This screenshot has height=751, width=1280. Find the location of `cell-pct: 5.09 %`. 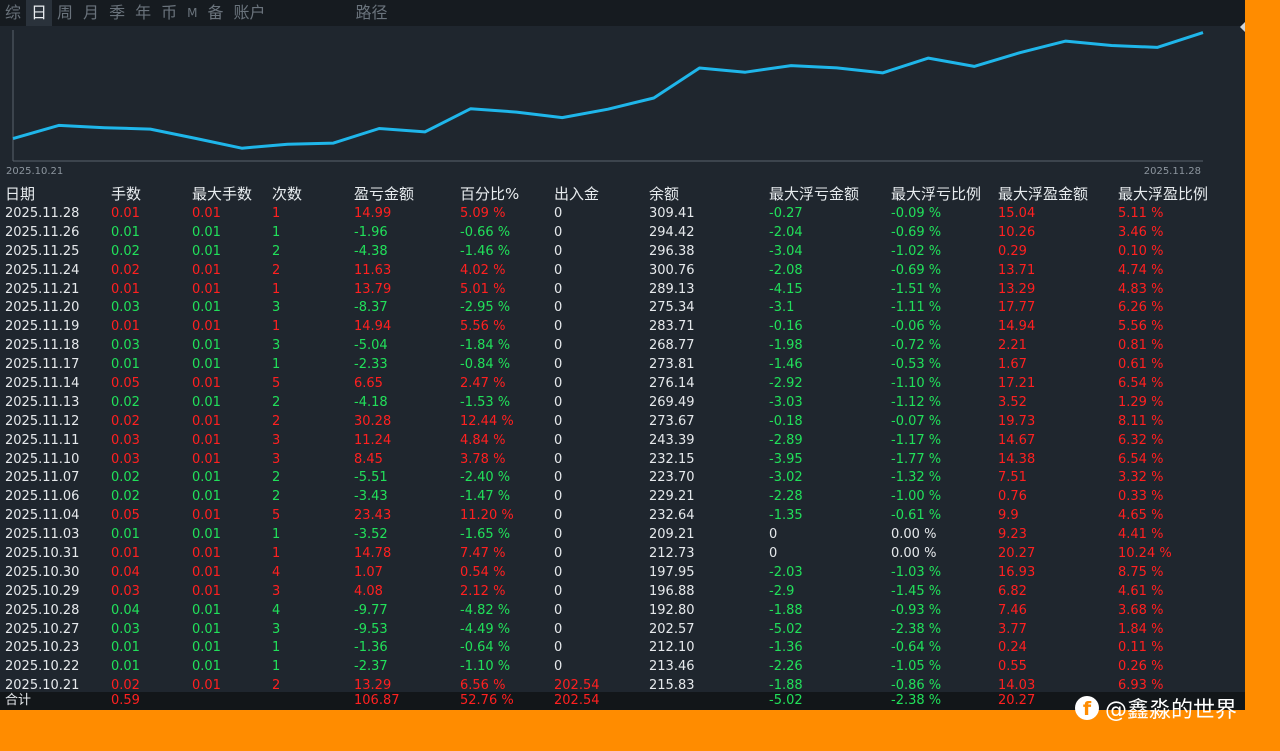

cell-pct: 5.09 % is located at coordinates (483, 213).